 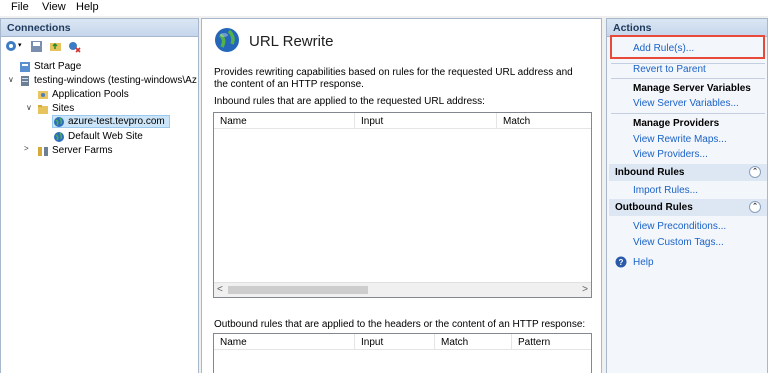 What do you see at coordinates (402, 342) in the screenshot?
I see `grid-header: Name Input Match Pattern` at bounding box center [402, 342].